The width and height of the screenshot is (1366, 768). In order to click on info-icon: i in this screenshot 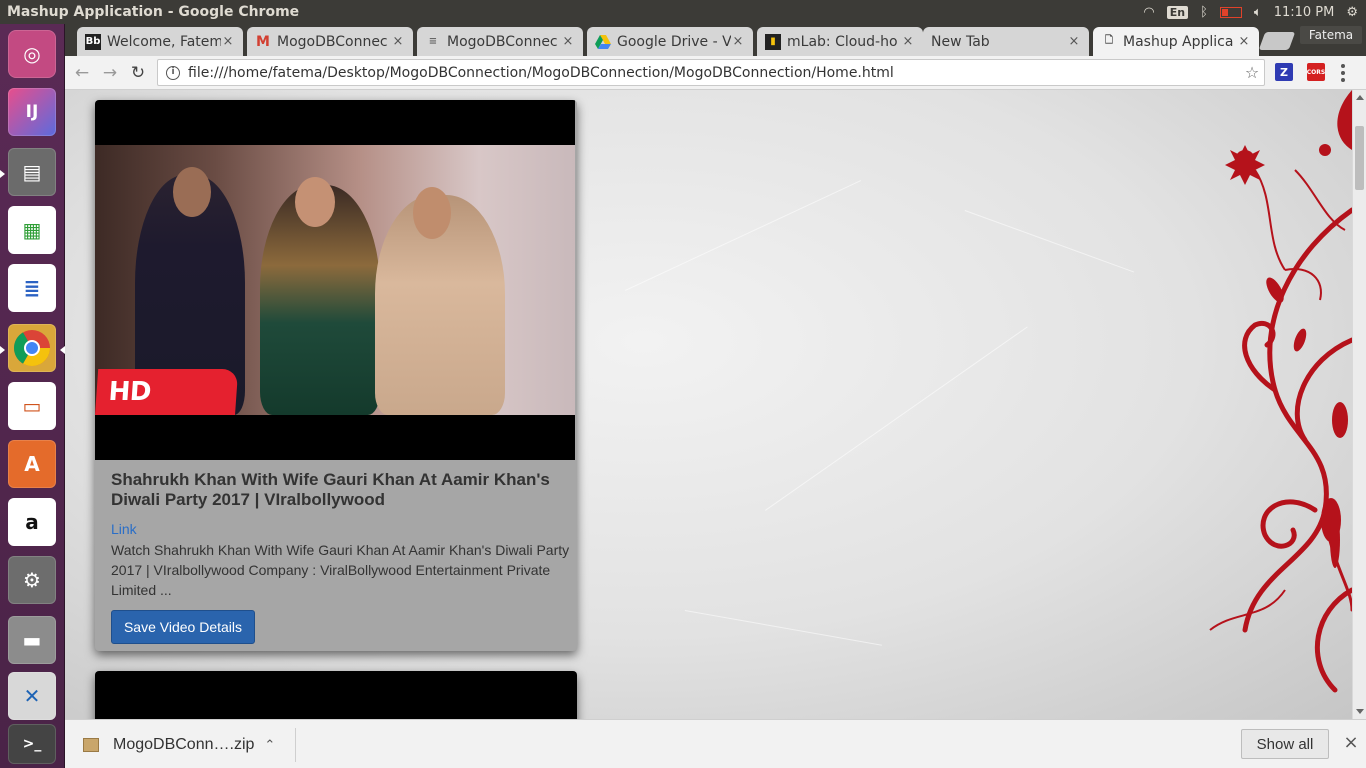, I will do `click(173, 72)`.